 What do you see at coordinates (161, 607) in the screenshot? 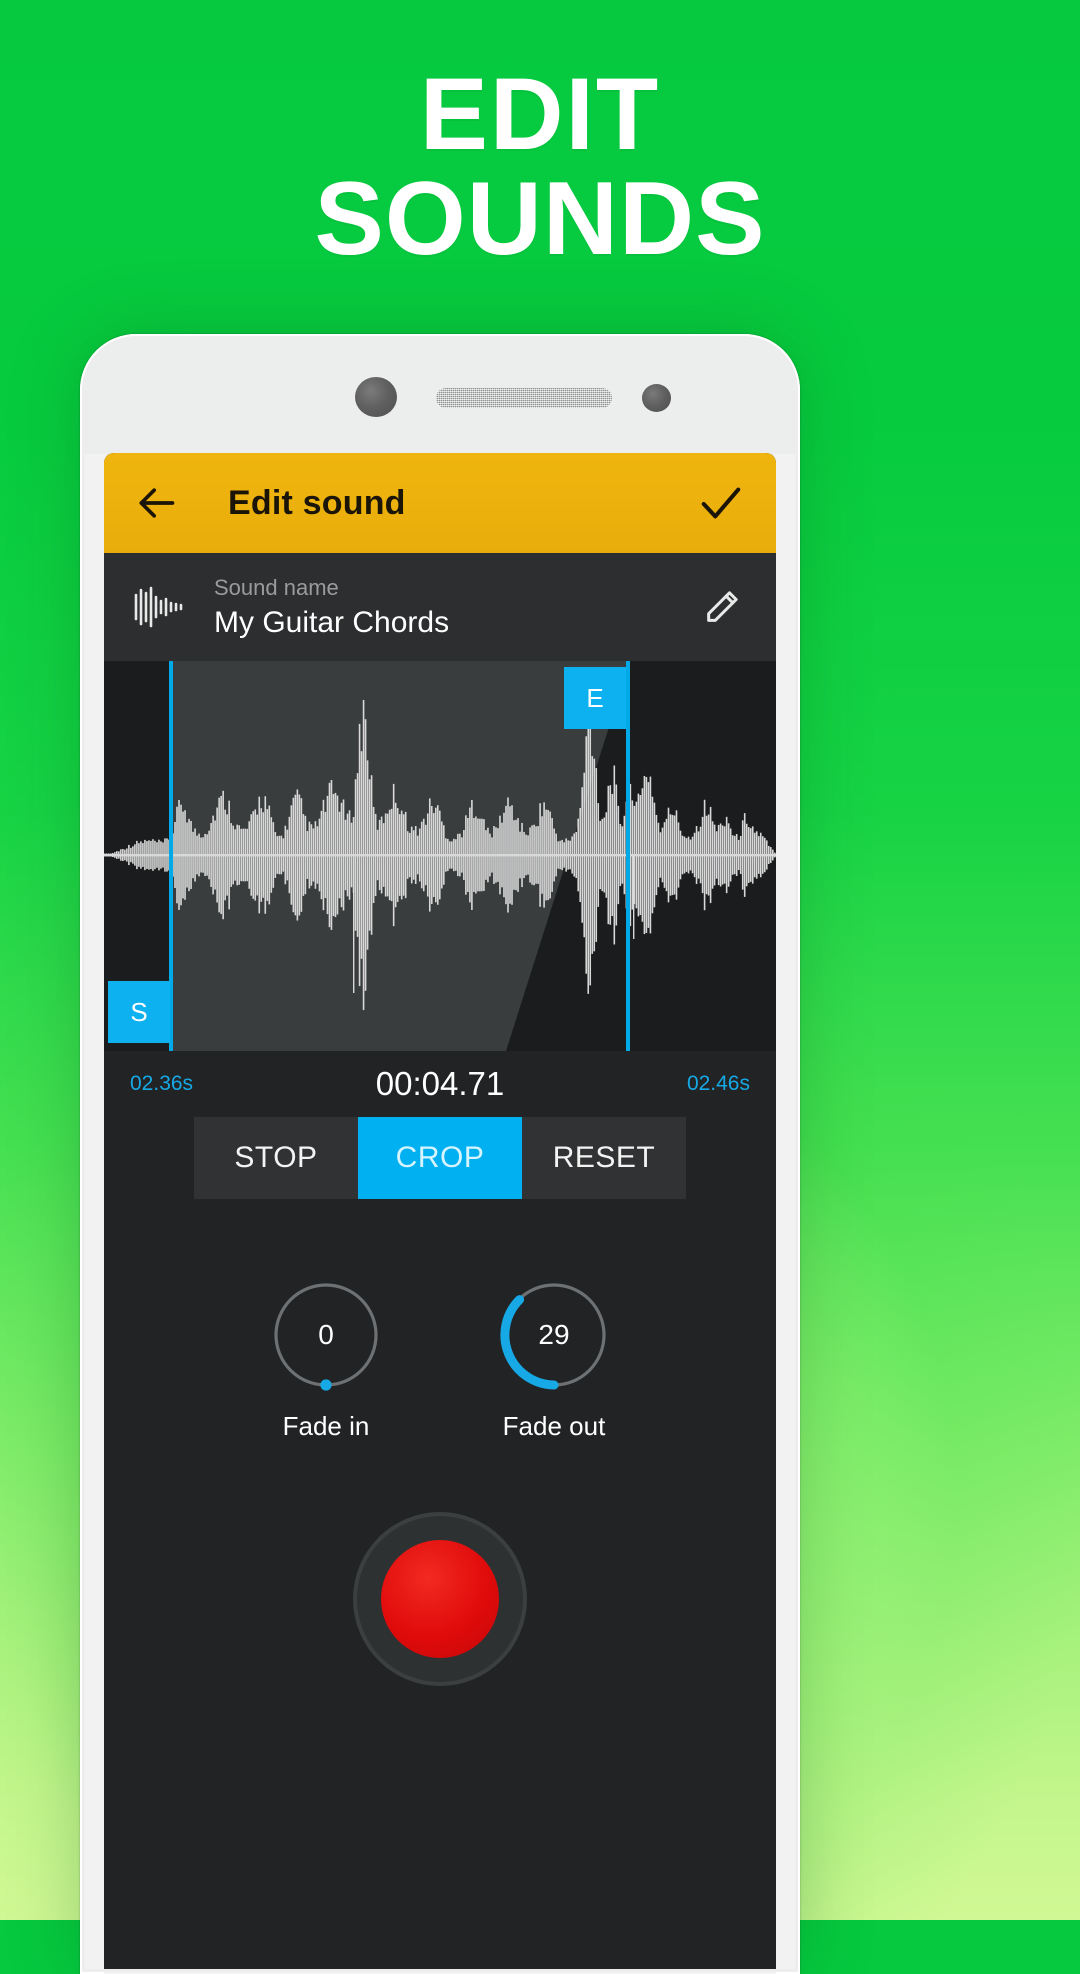
I see `waveform-icon` at bounding box center [161, 607].